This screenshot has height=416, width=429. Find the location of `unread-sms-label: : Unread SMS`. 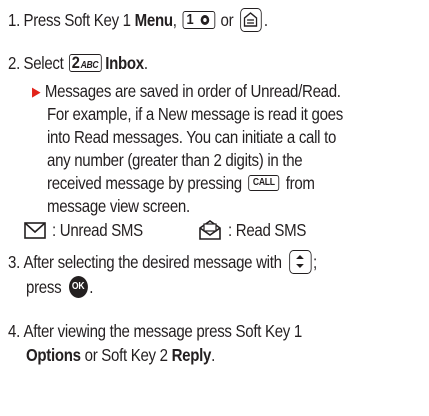

unread-sms-label: : Unread SMS is located at coordinates (97, 230).